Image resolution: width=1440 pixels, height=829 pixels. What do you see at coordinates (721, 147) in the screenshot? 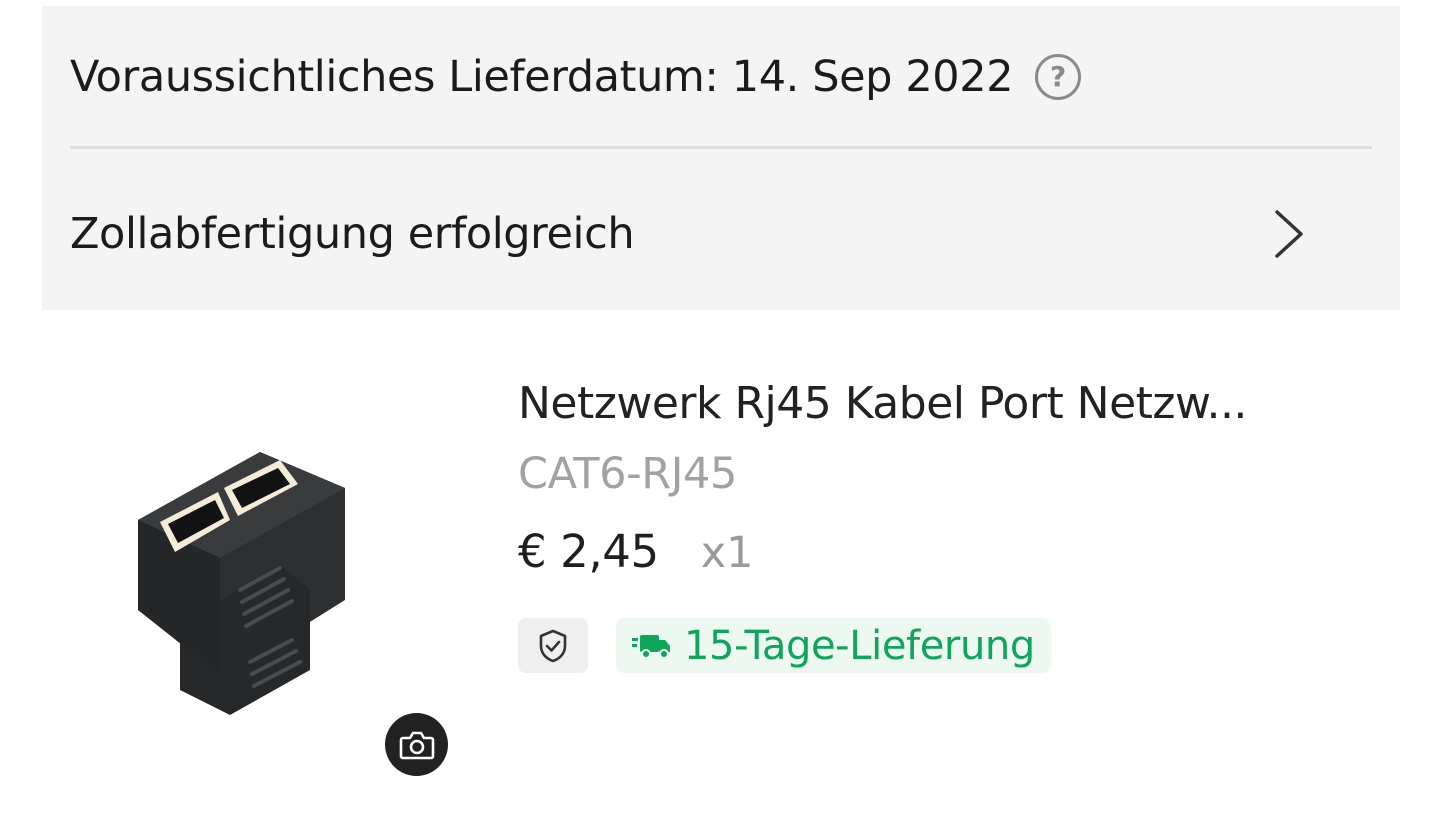
I see `divider` at bounding box center [721, 147].